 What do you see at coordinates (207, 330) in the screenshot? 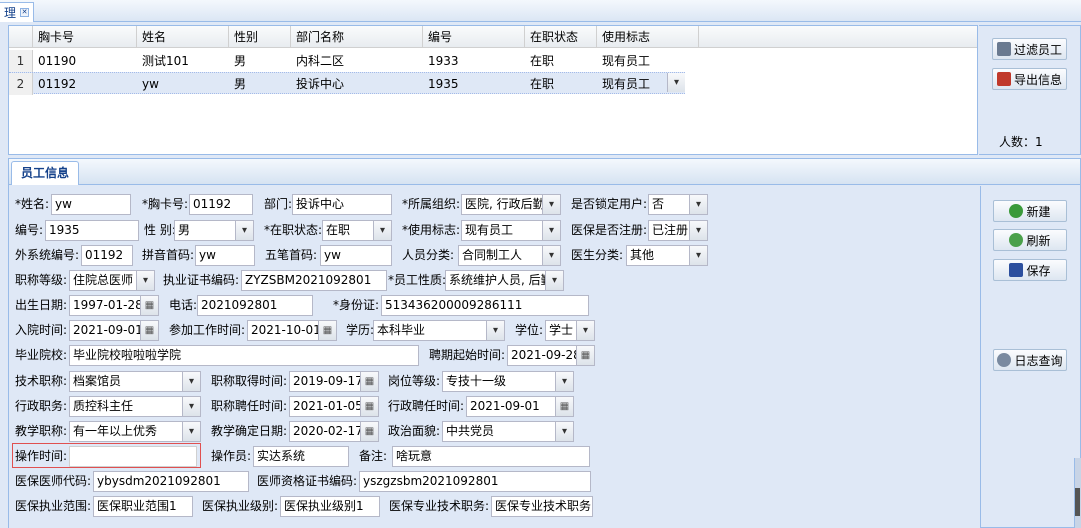
I see `work-label: 参加工作时间:` at bounding box center [207, 330].